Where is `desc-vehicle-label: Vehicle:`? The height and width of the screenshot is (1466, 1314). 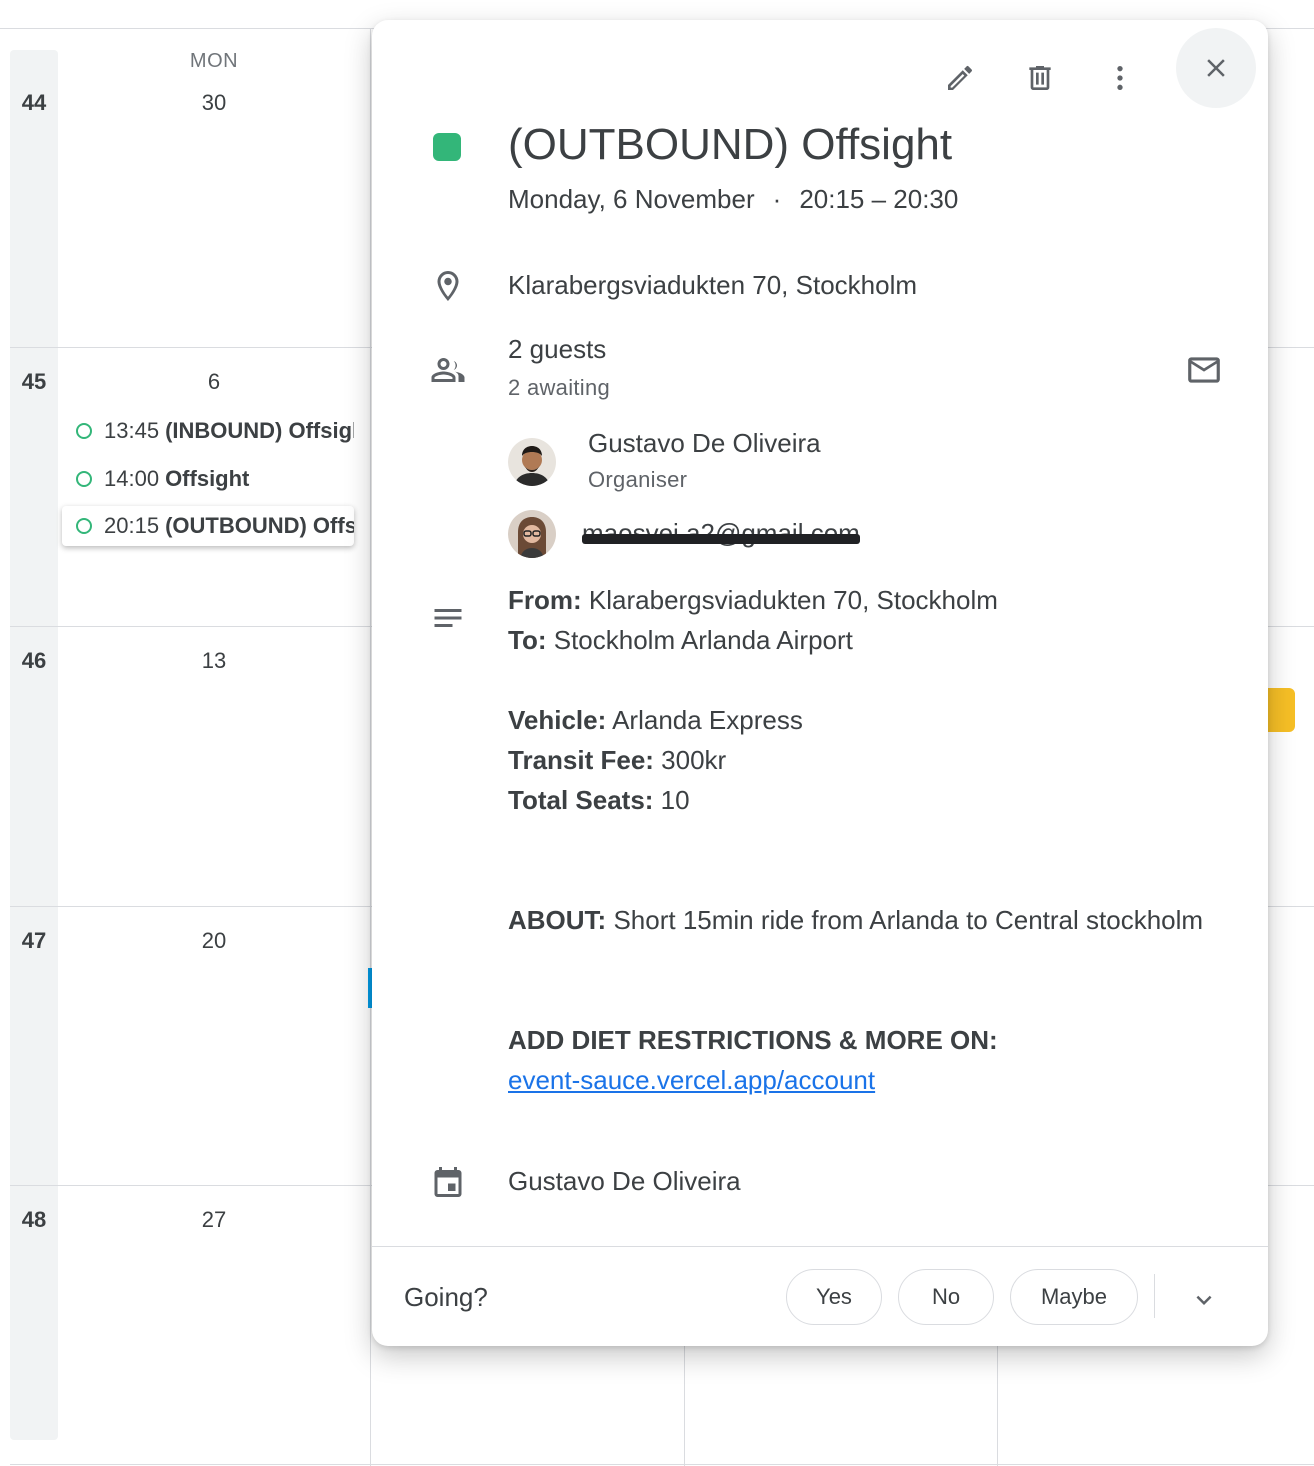
desc-vehicle-label: Vehicle: is located at coordinates (557, 720).